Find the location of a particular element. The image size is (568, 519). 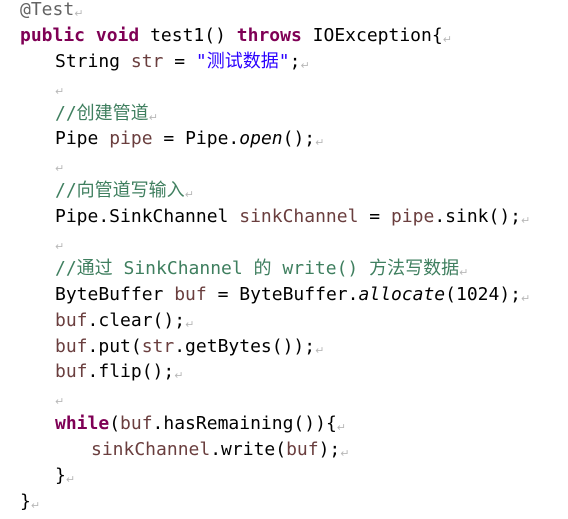

variable-reference: pipe is located at coordinates (412, 217).